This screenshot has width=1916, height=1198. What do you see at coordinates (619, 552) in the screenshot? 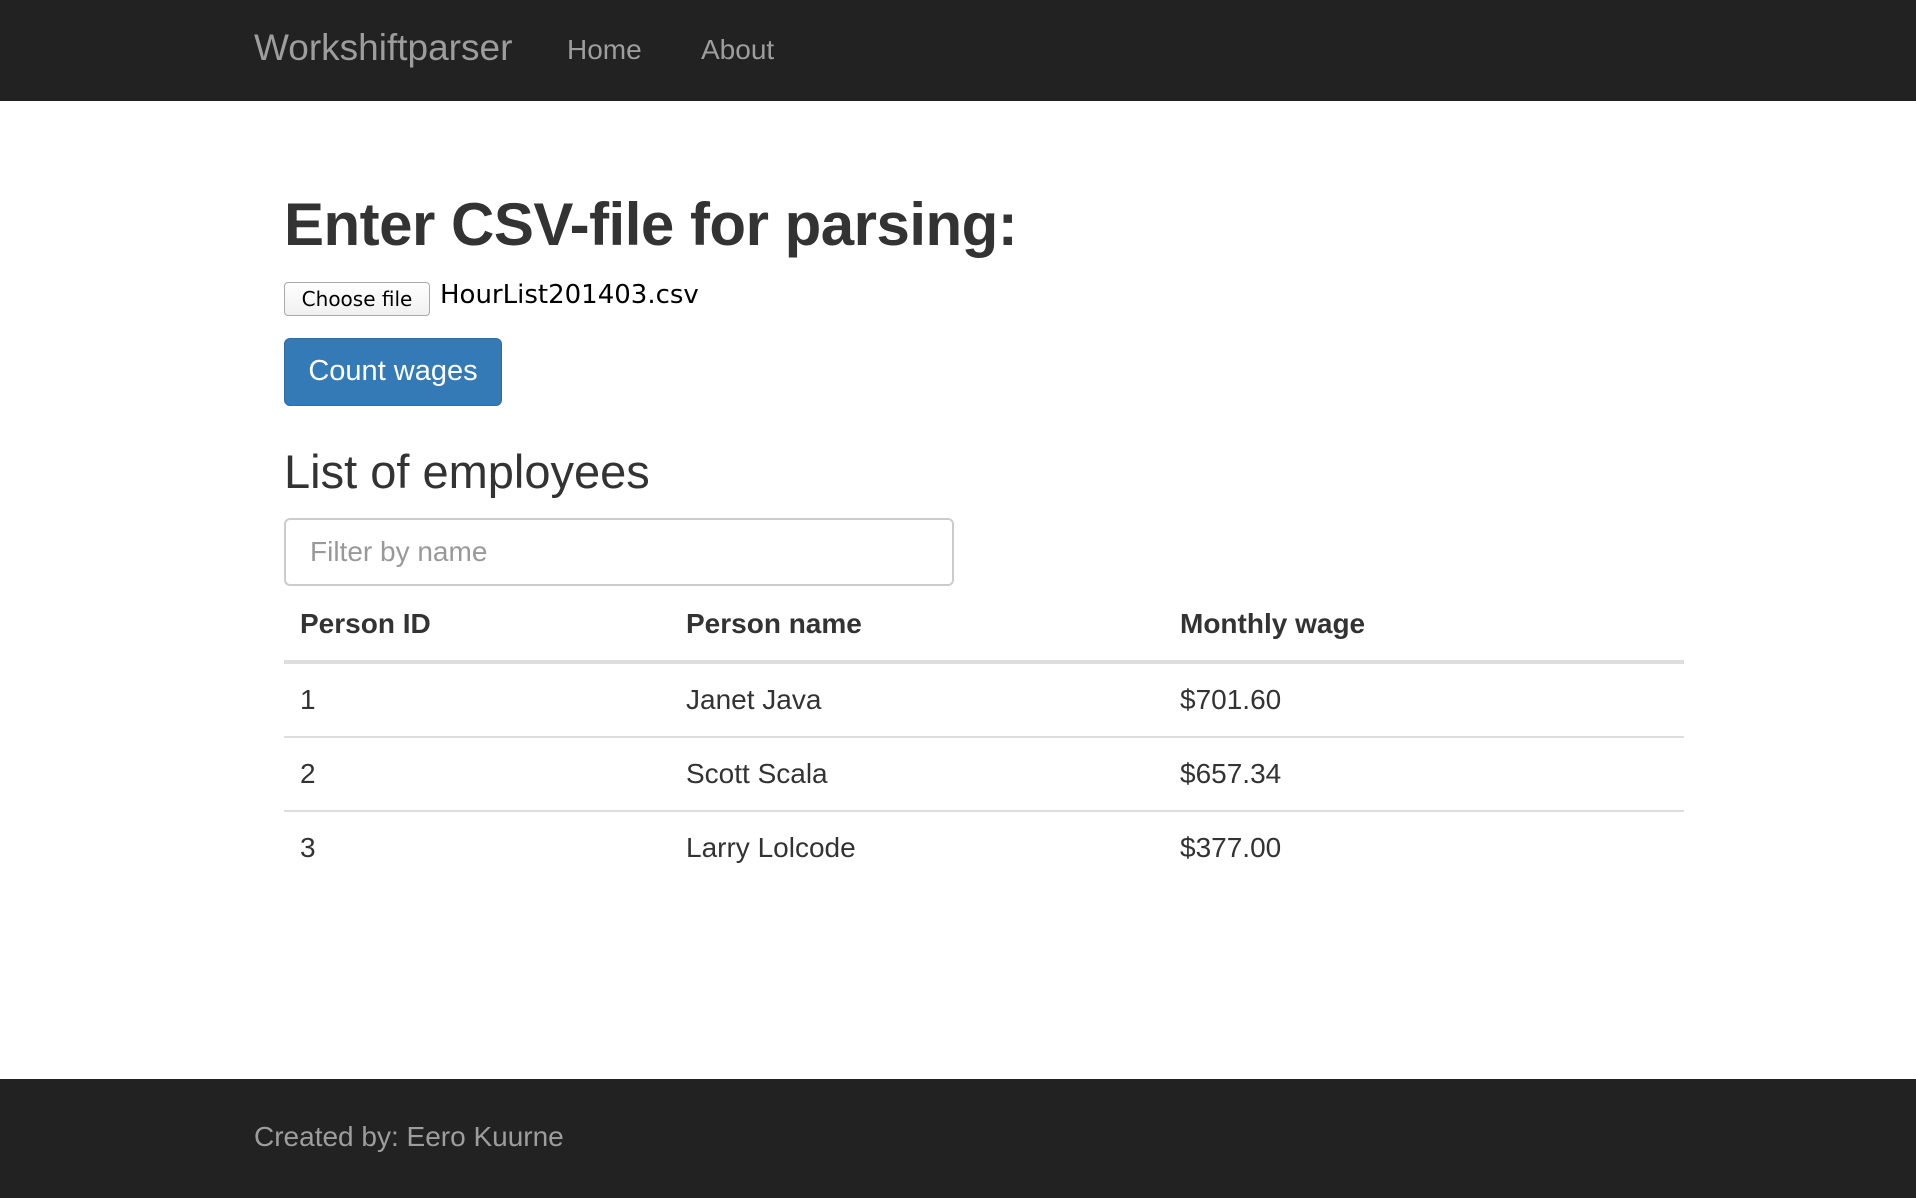
I see `filter-name-input` at bounding box center [619, 552].